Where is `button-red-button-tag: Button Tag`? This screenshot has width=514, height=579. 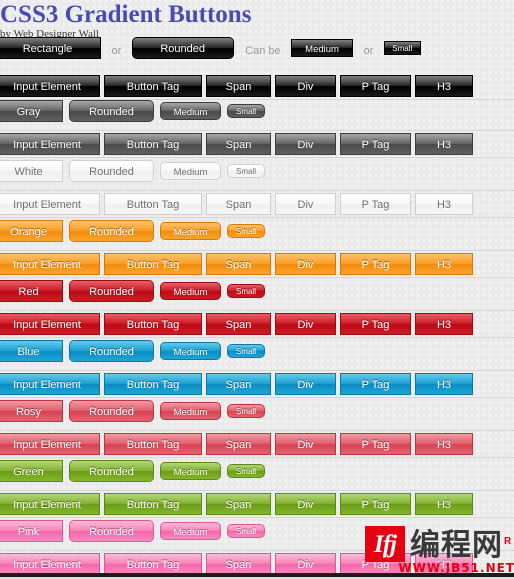 button-red-button-tag: Button Tag is located at coordinates (153, 324).